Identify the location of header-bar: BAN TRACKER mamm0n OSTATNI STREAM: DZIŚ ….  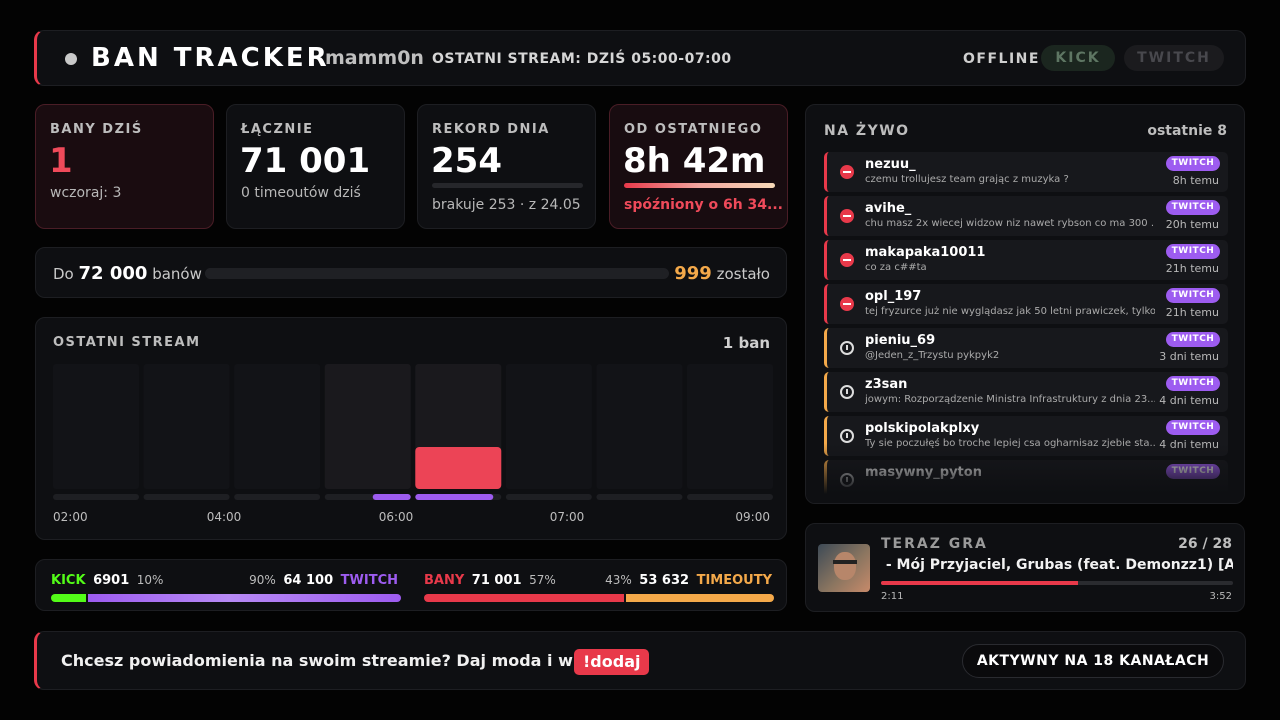
(640, 58).